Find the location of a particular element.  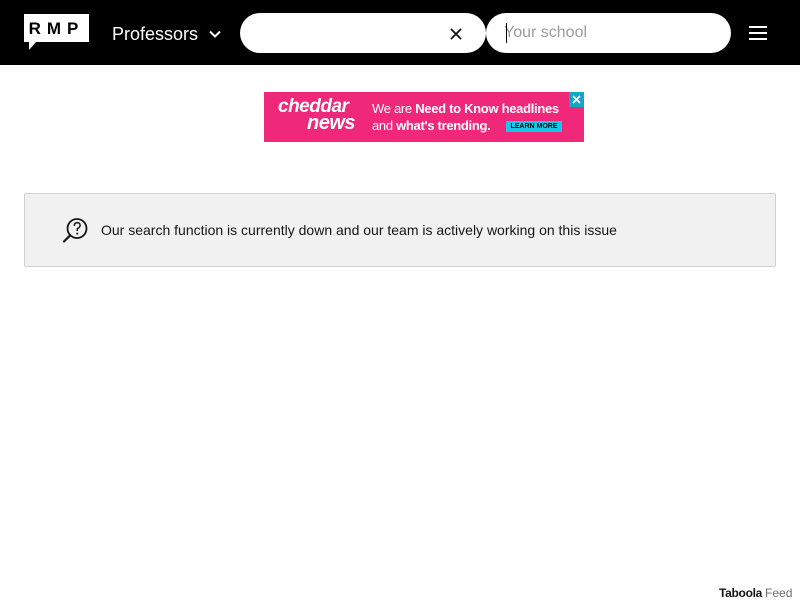

ad-close-icon is located at coordinates (576, 99).